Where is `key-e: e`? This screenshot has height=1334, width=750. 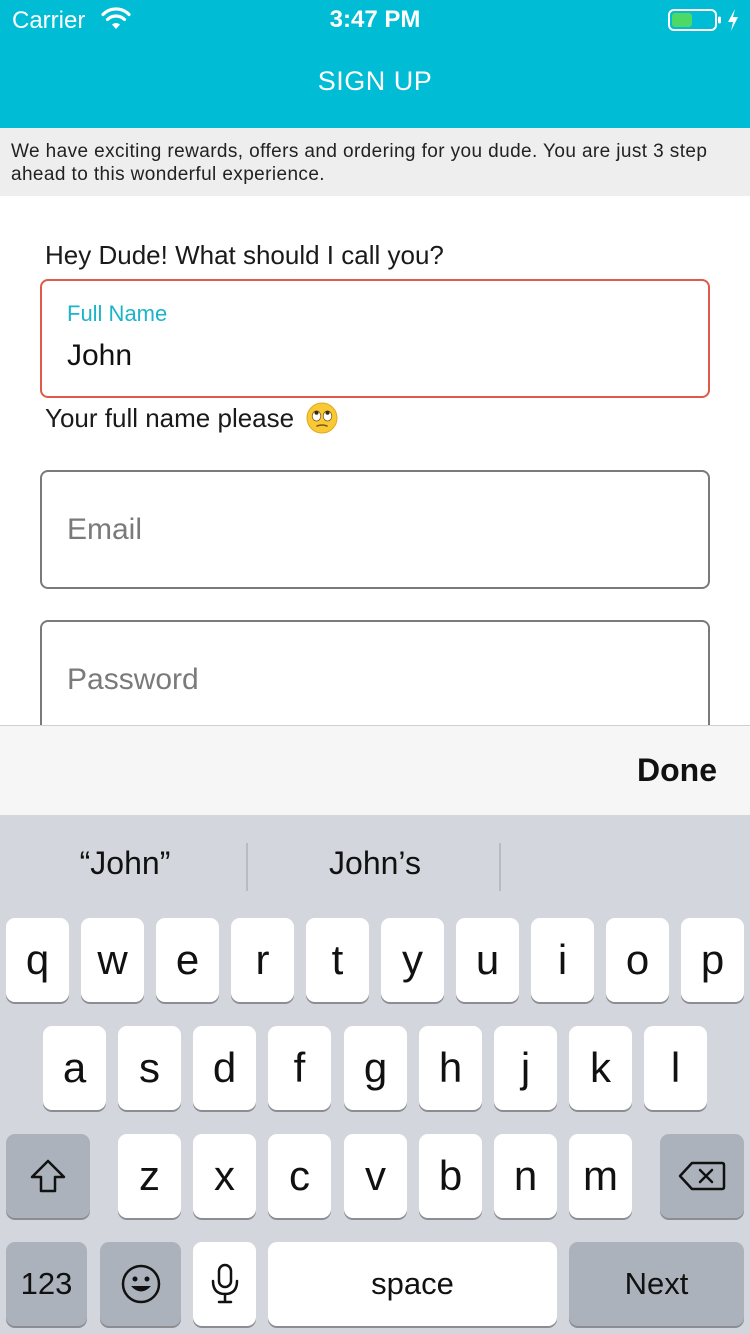
key-e: e is located at coordinates (187, 960).